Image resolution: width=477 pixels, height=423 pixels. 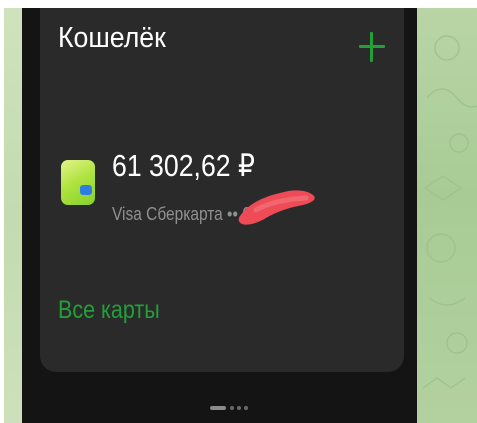 I want to click on wallpaper-doodles, so click(x=449, y=212).